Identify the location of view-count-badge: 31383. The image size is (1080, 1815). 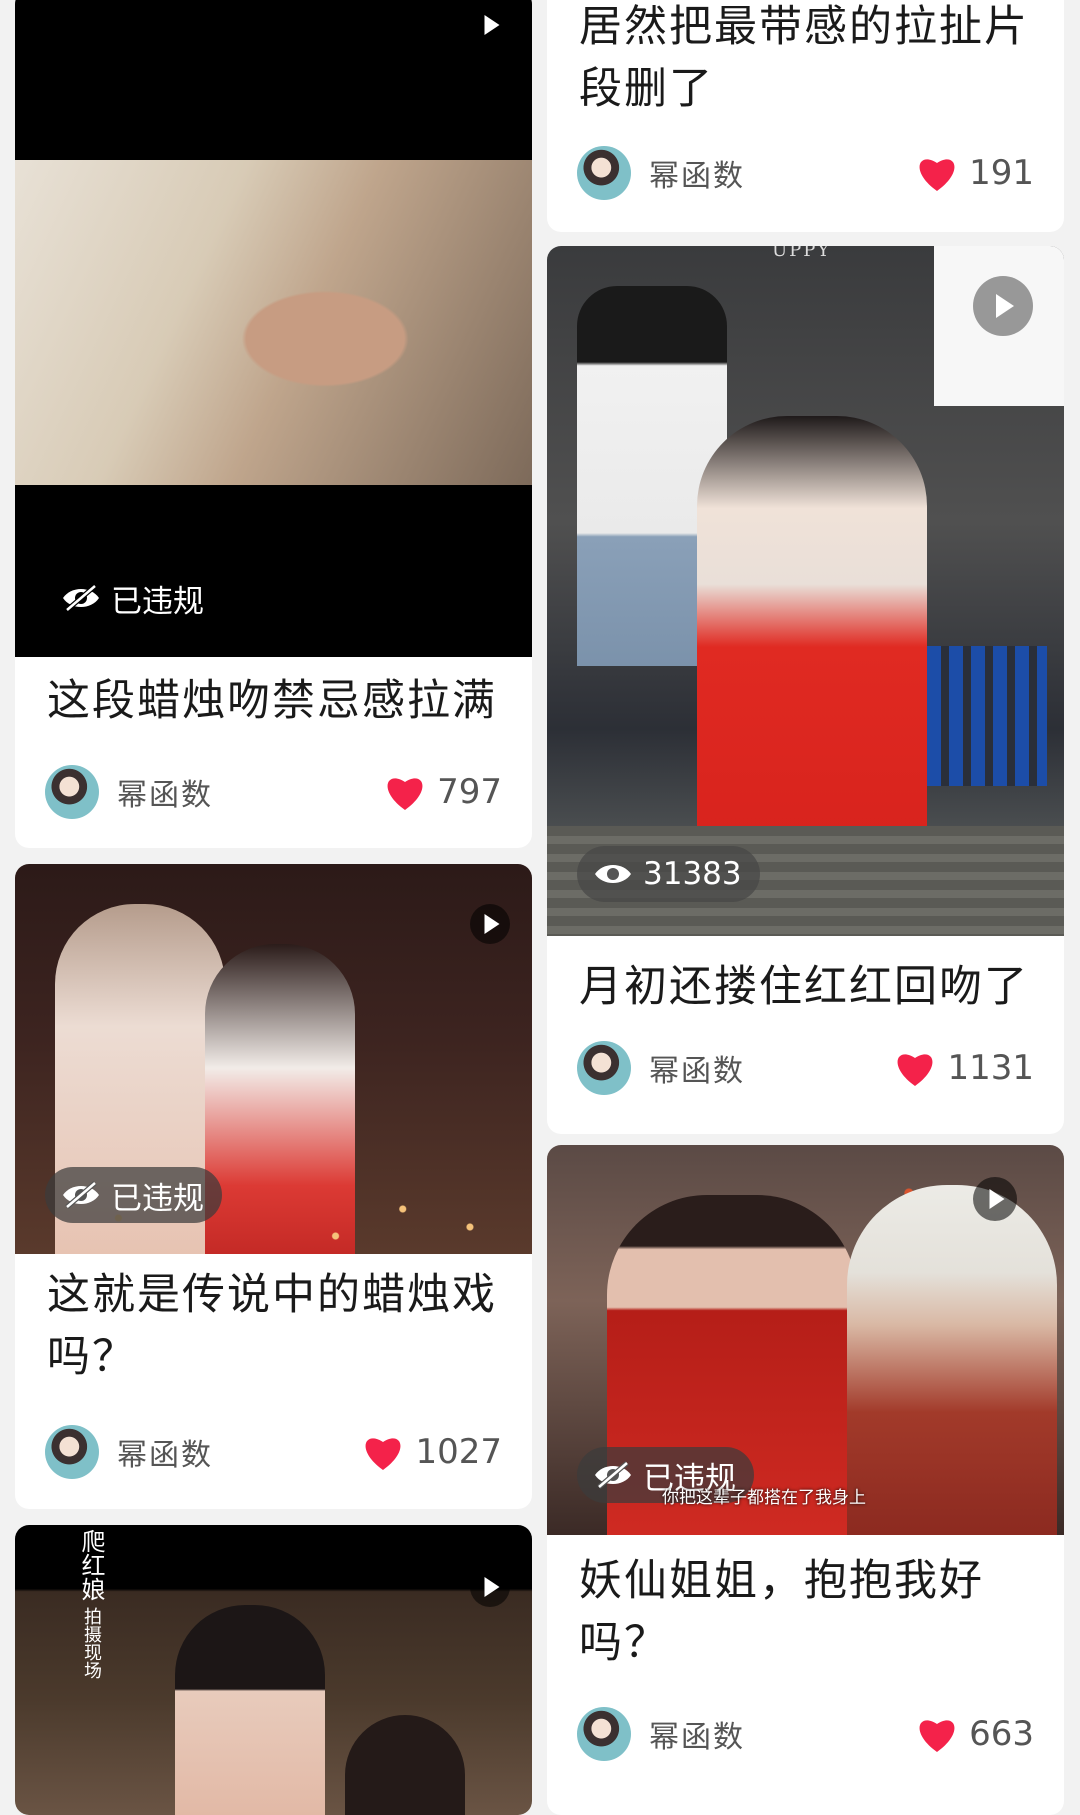
(668, 874).